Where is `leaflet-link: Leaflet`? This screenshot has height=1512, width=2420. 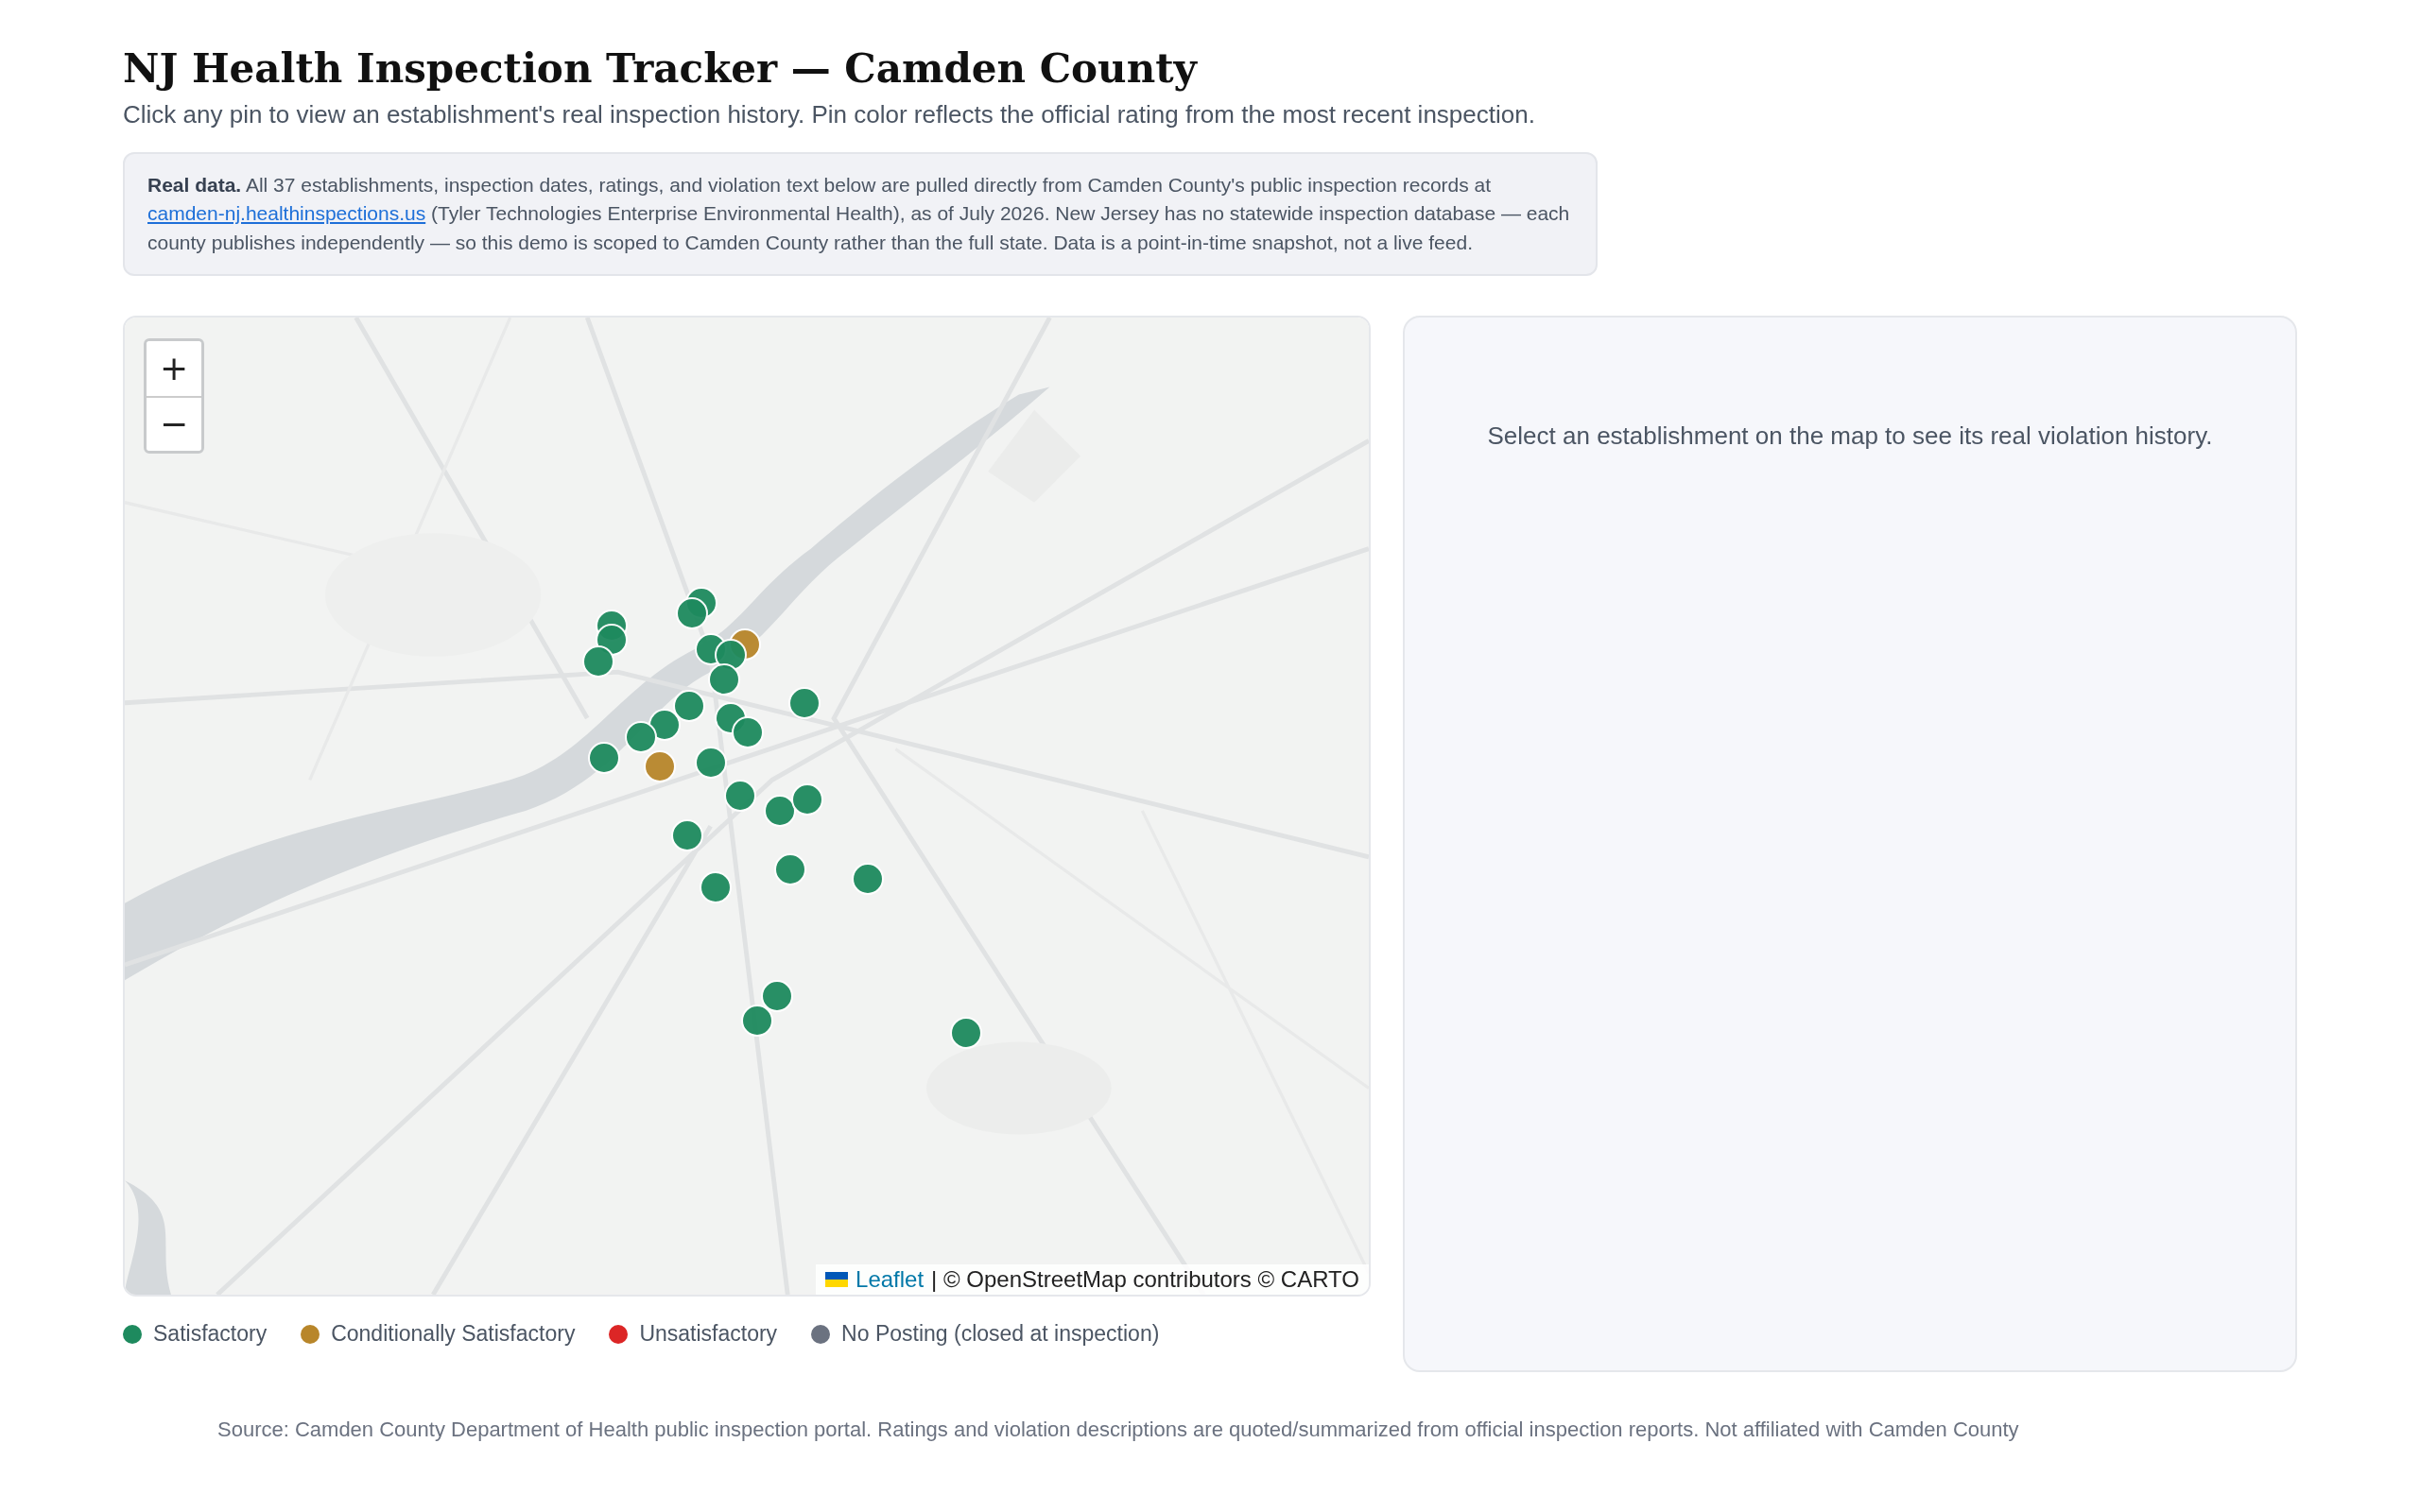
leaflet-link: Leaflet is located at coordinates (890, 1279).